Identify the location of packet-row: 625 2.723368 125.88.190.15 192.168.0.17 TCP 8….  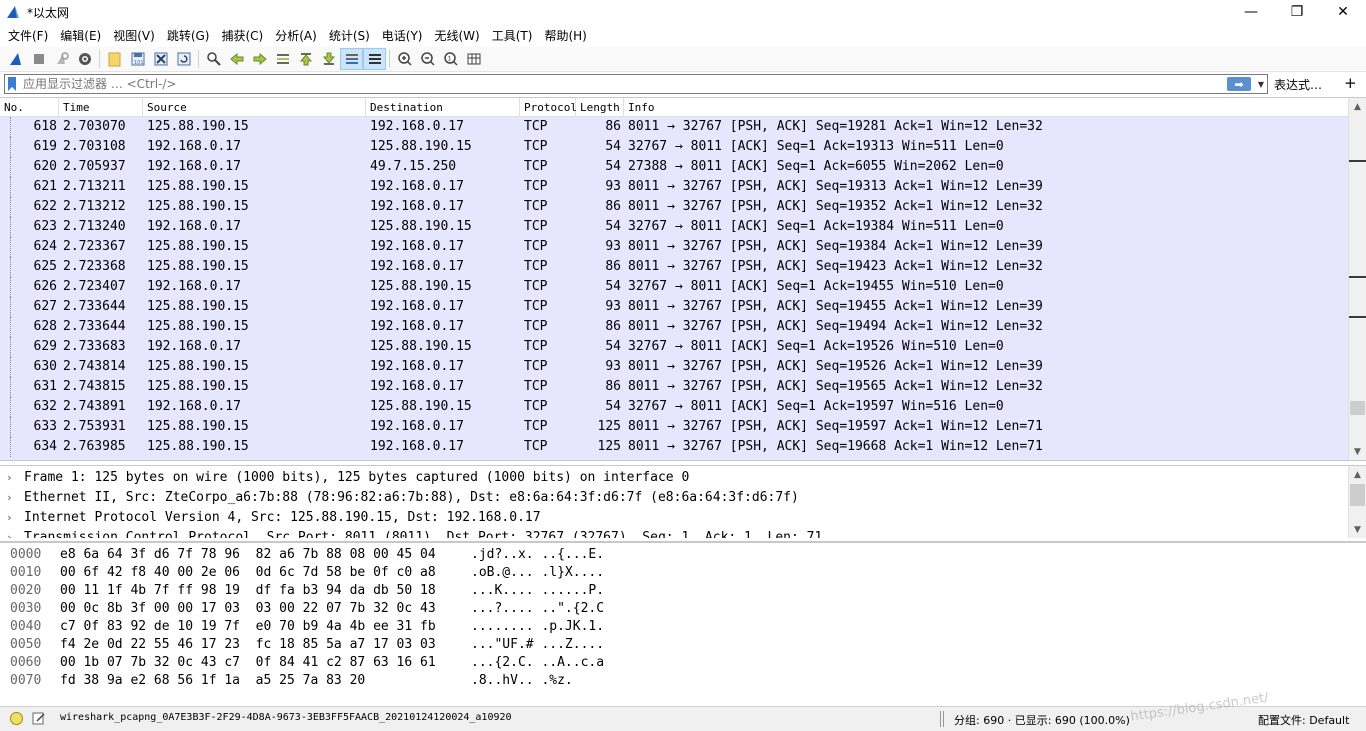
(674, 267).